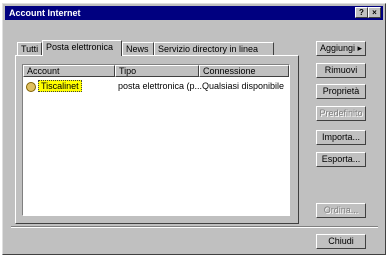 The width and height of the screenshot is (389, 258). What do you see at coordinates (360, 48) in the screenshot?
I see `arrow-right-icon: ▸` at bounding box center [360, 48].